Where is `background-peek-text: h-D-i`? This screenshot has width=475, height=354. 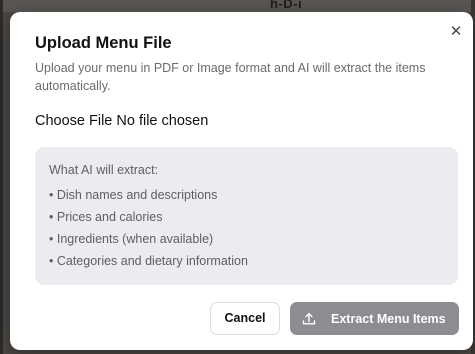 background-peek-text: h-D-i is located at coordinates (286, 5).